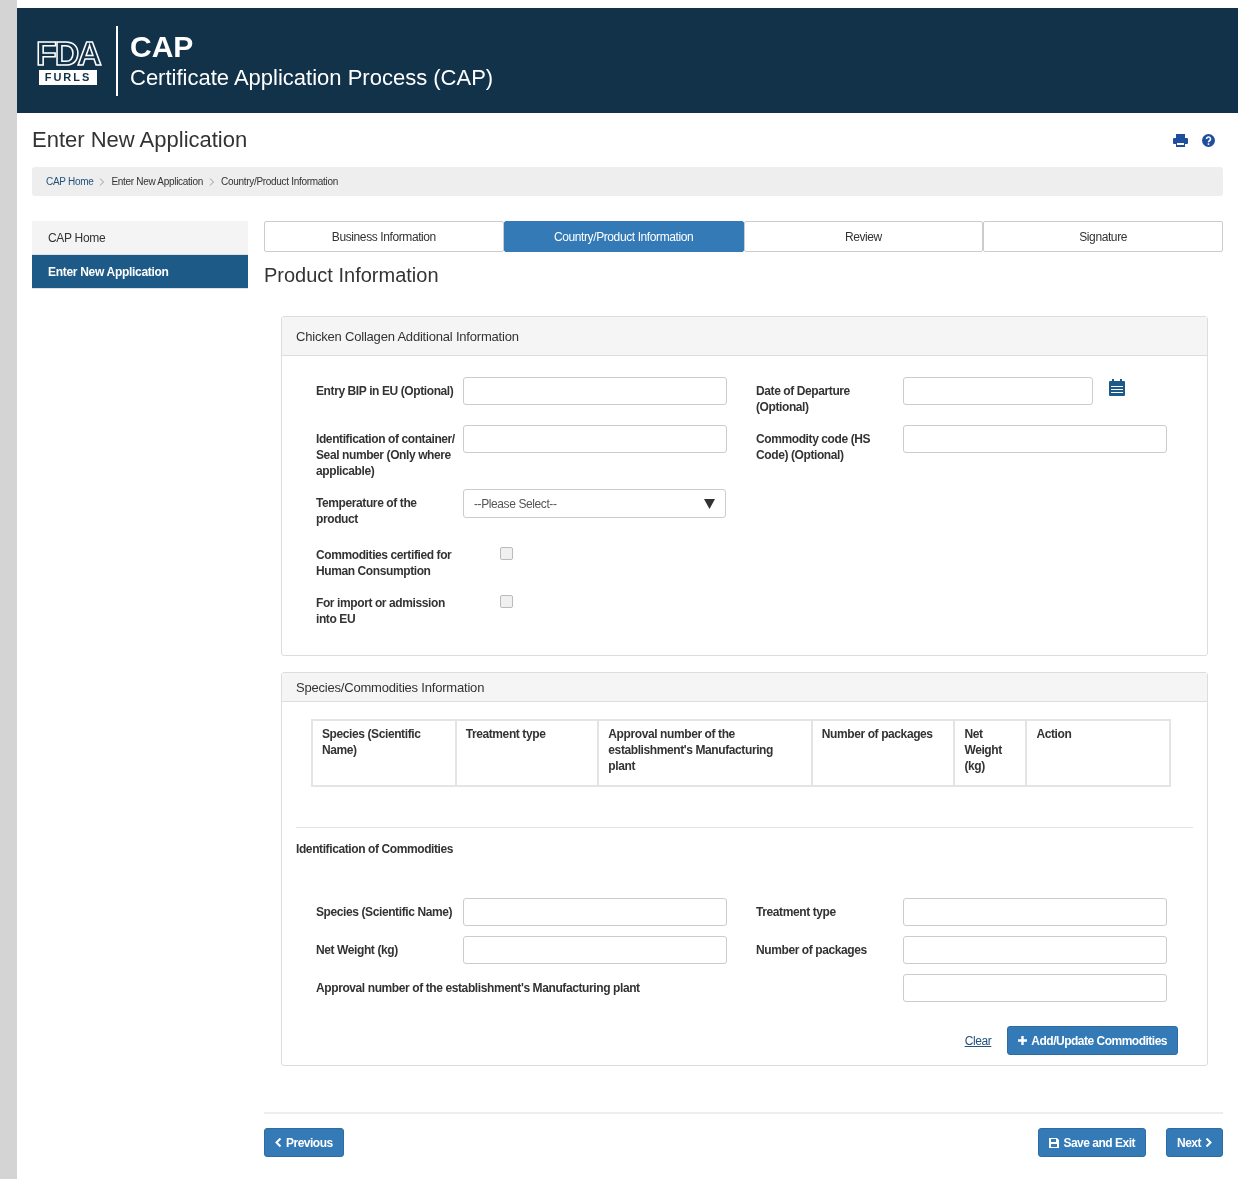 This screenshot has height=1179, width=1238. Describe the element at coordinates (998, 391) in the screenshot. I see `date-field` at that location.